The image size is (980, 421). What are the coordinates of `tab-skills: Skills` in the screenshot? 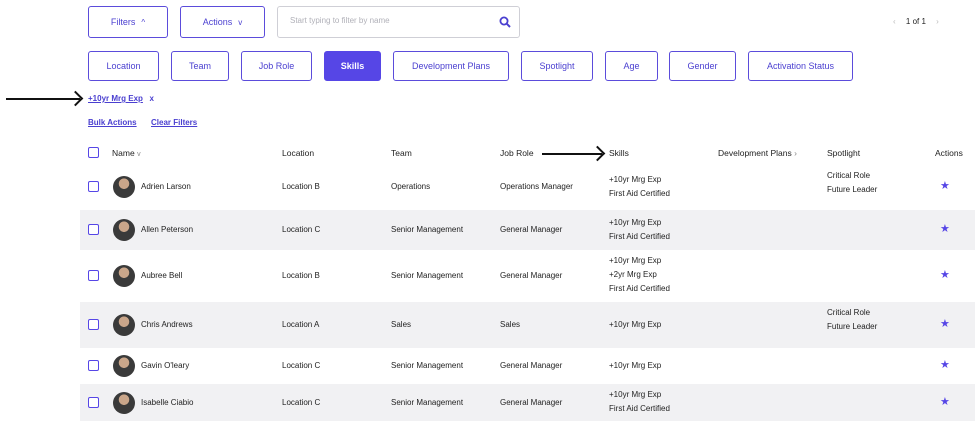 It's located at (352, 66).